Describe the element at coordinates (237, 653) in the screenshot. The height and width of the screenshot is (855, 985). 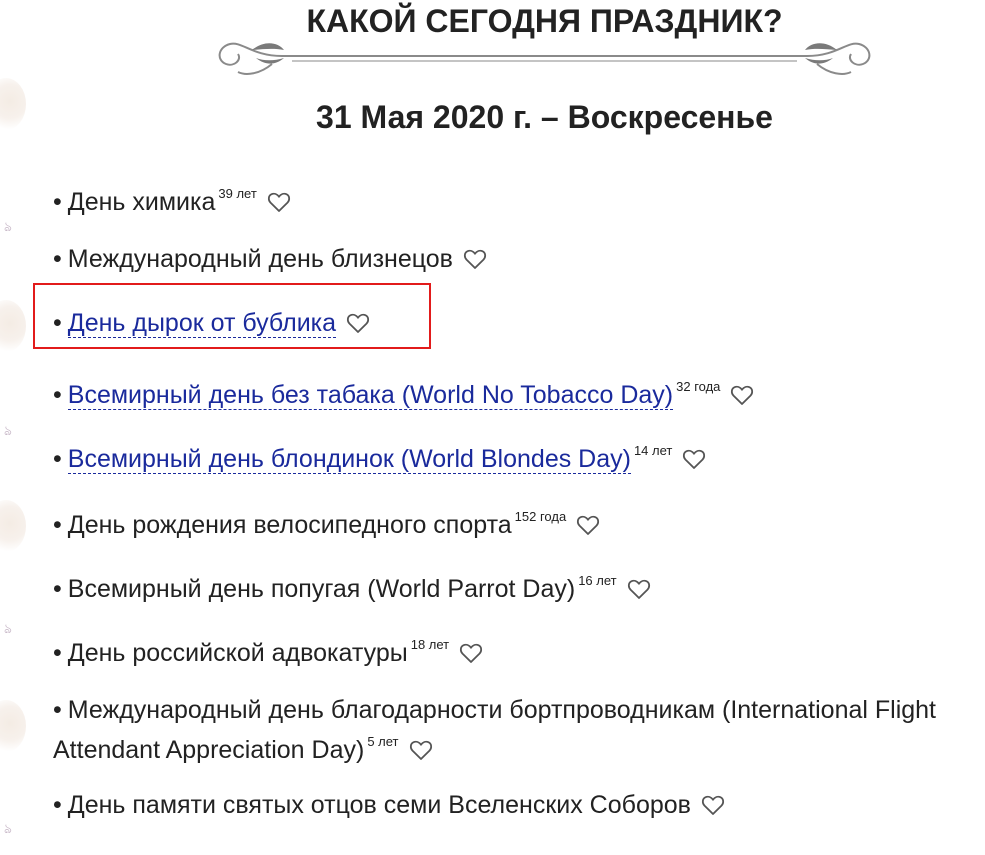
I see `holiday-name: День российской адвокатуры` at that location.